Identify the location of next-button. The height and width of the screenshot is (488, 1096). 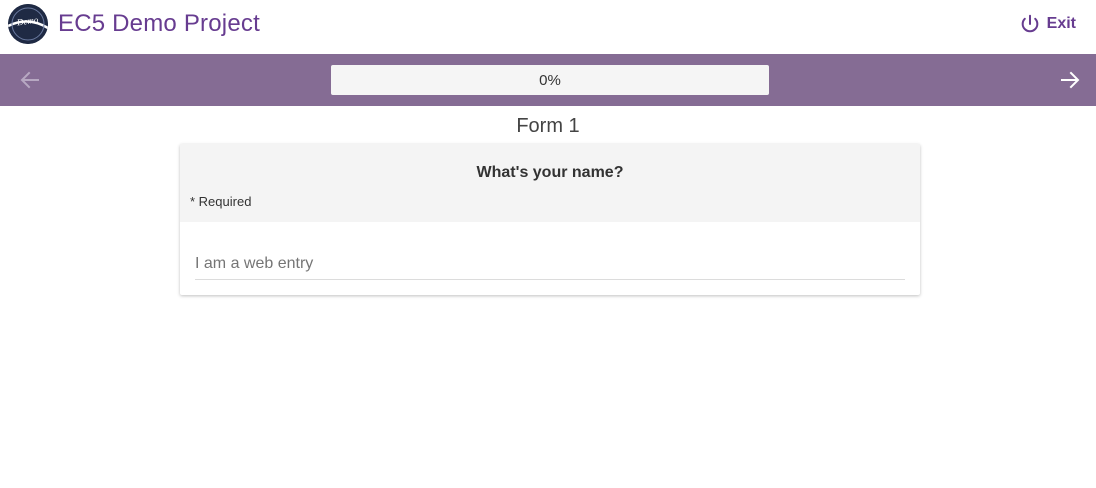
(1070, 80).